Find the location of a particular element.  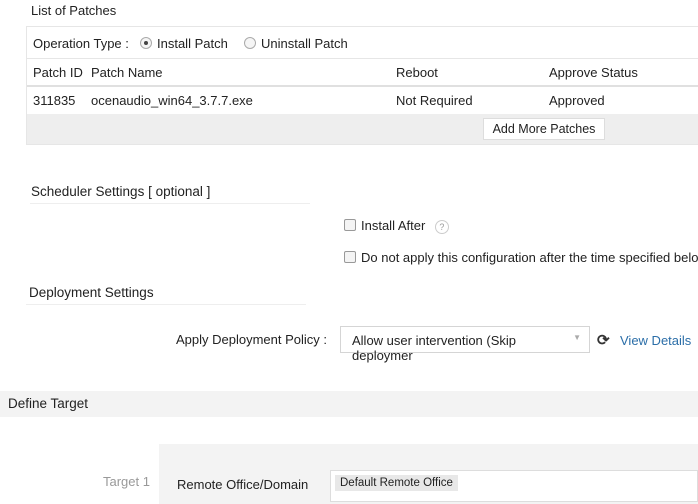

install-patch-radio: Install Patch is located at coordinates (184, 43).